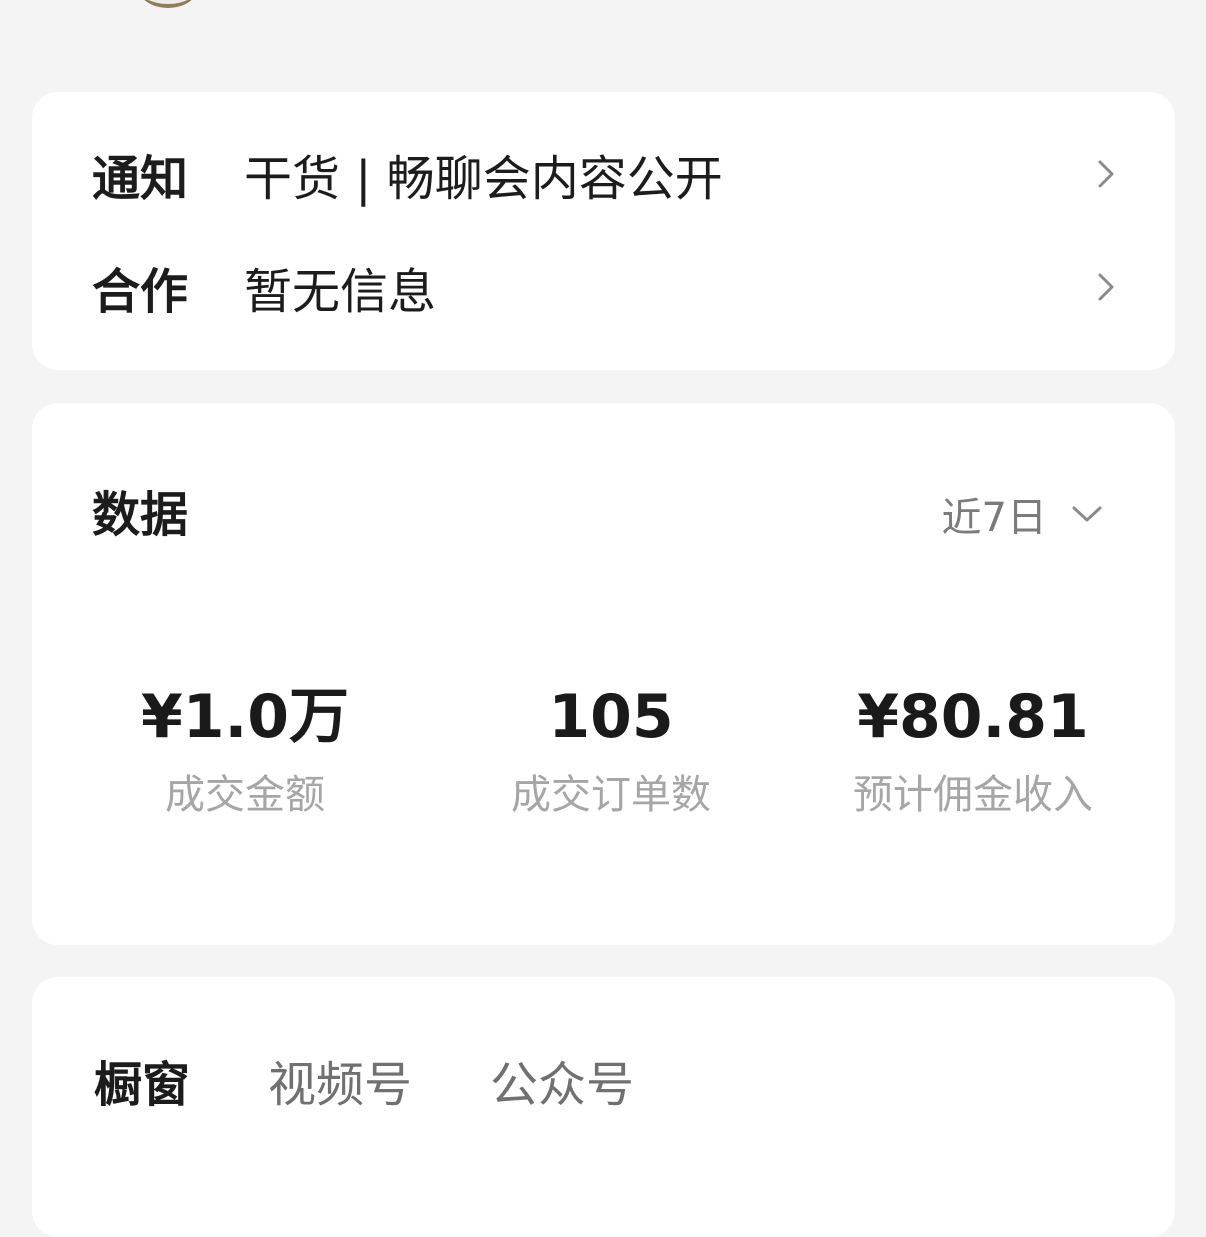 The width and height of the screenshot is (1206, 1237). What do you see at coordinates (562, 1080) in the screenshot?
I see `tab-official-account: 公众号` at bounding box center [562, 1080].